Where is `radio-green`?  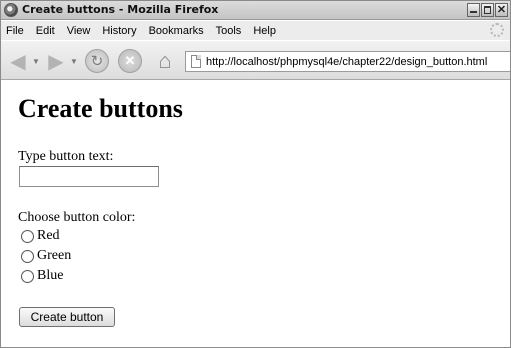 radio-green is located at coordinates (27, 256).